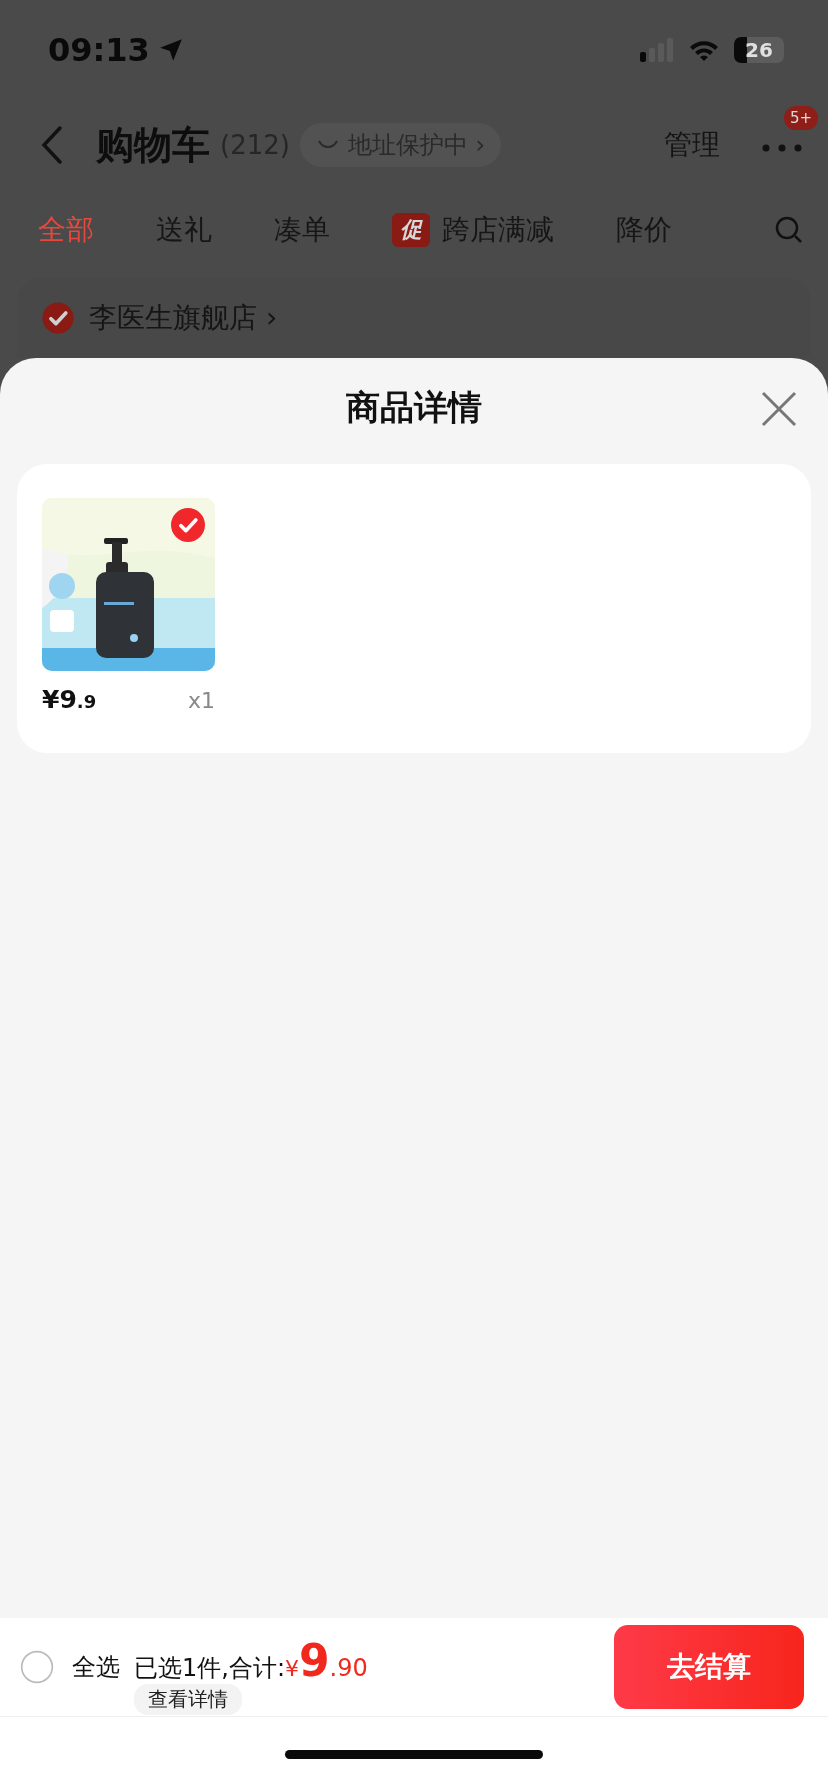 This screenshot has height=1792, width=828. What do you see at coordinates (153, 145) in the screenshot?
I see `page-title: 购物车` at bounding box center [153, 145].